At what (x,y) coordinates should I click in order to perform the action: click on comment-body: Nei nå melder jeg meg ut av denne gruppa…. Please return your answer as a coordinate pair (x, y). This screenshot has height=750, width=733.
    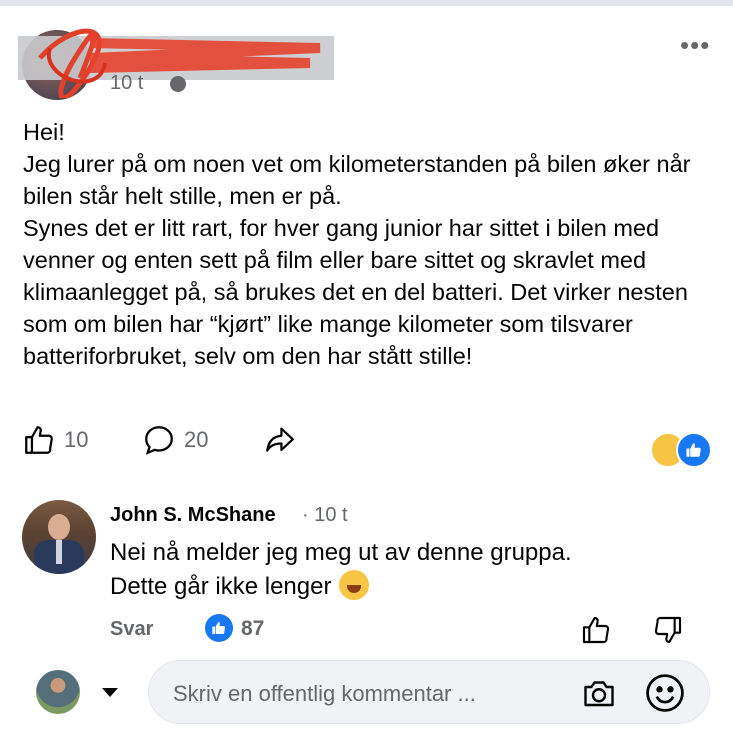
    Looking at the image, I should click on (410, 570).